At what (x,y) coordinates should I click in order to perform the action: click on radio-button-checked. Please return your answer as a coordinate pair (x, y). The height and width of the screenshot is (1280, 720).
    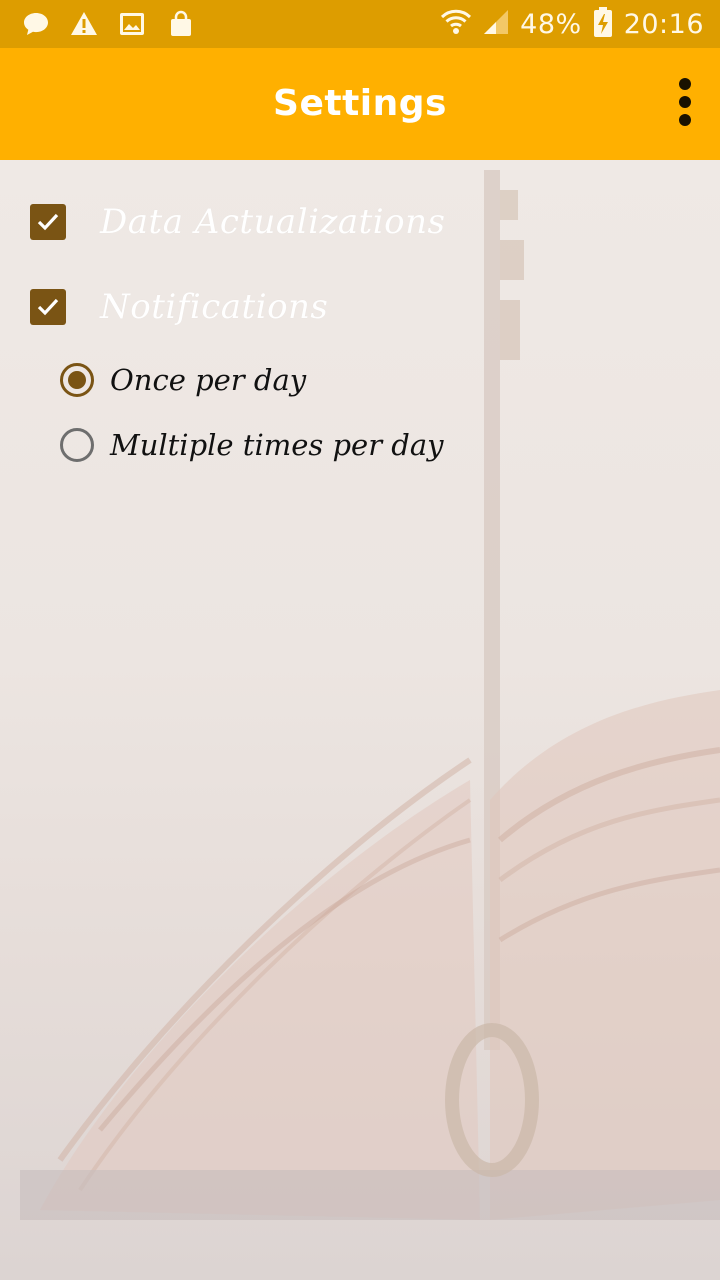
    Looking at the image, I should click on (77, 380).